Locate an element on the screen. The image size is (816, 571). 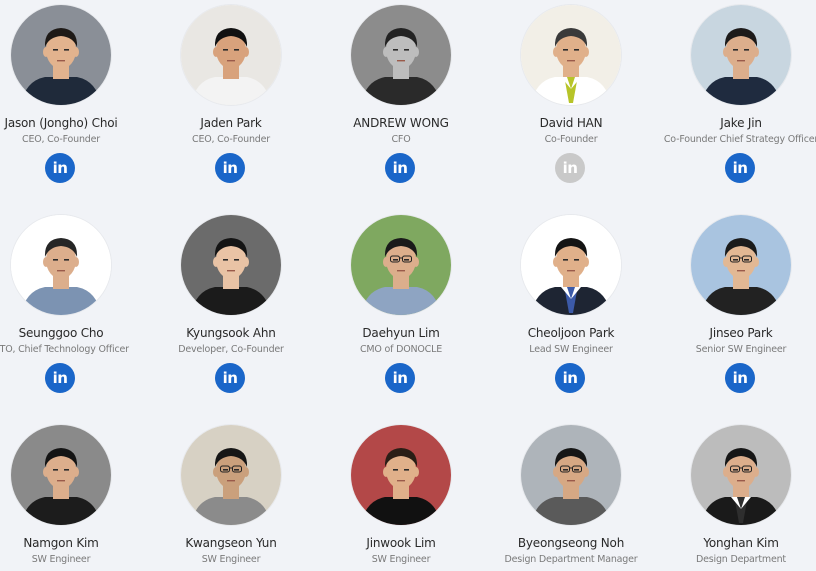
member-name: Jason (Jongho) Choi is located at coordinates (61, 123).